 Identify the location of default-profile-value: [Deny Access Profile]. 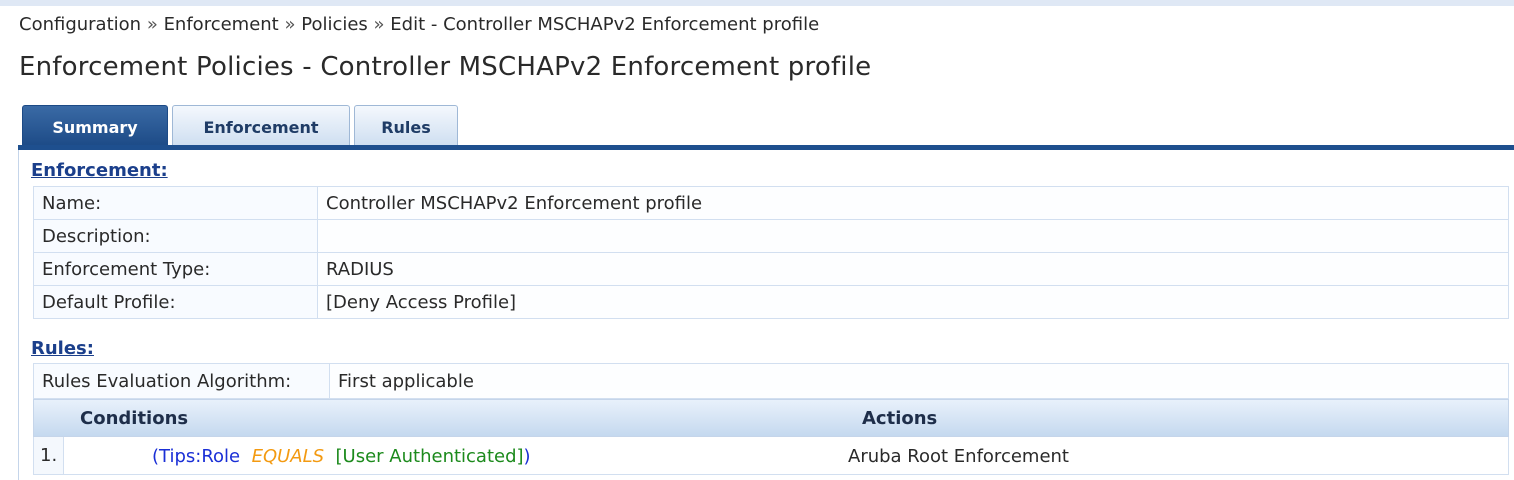
(913, 302).